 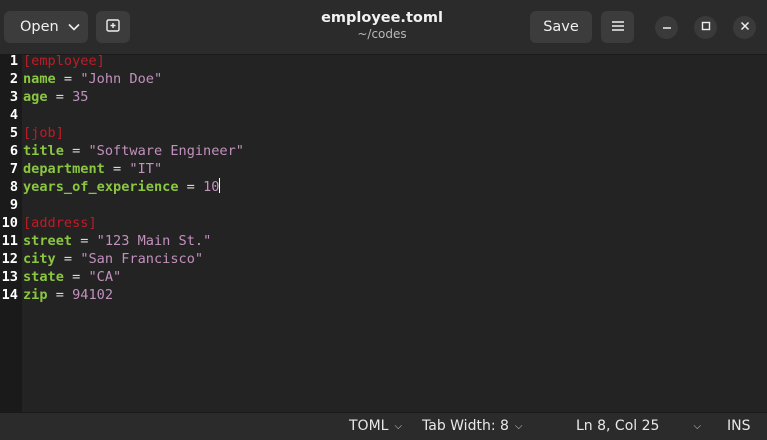 I want to click on window-title: employee.toml ~/codes, so click(x=382, y=25).